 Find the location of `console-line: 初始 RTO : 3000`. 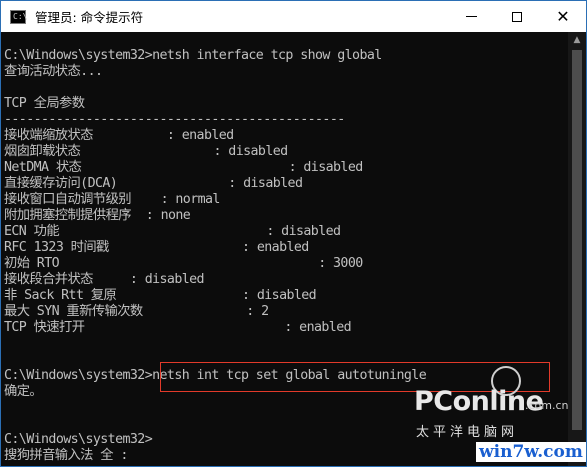

console-line: 初始 RTO : 3000 is located at coordinates (183, 263).